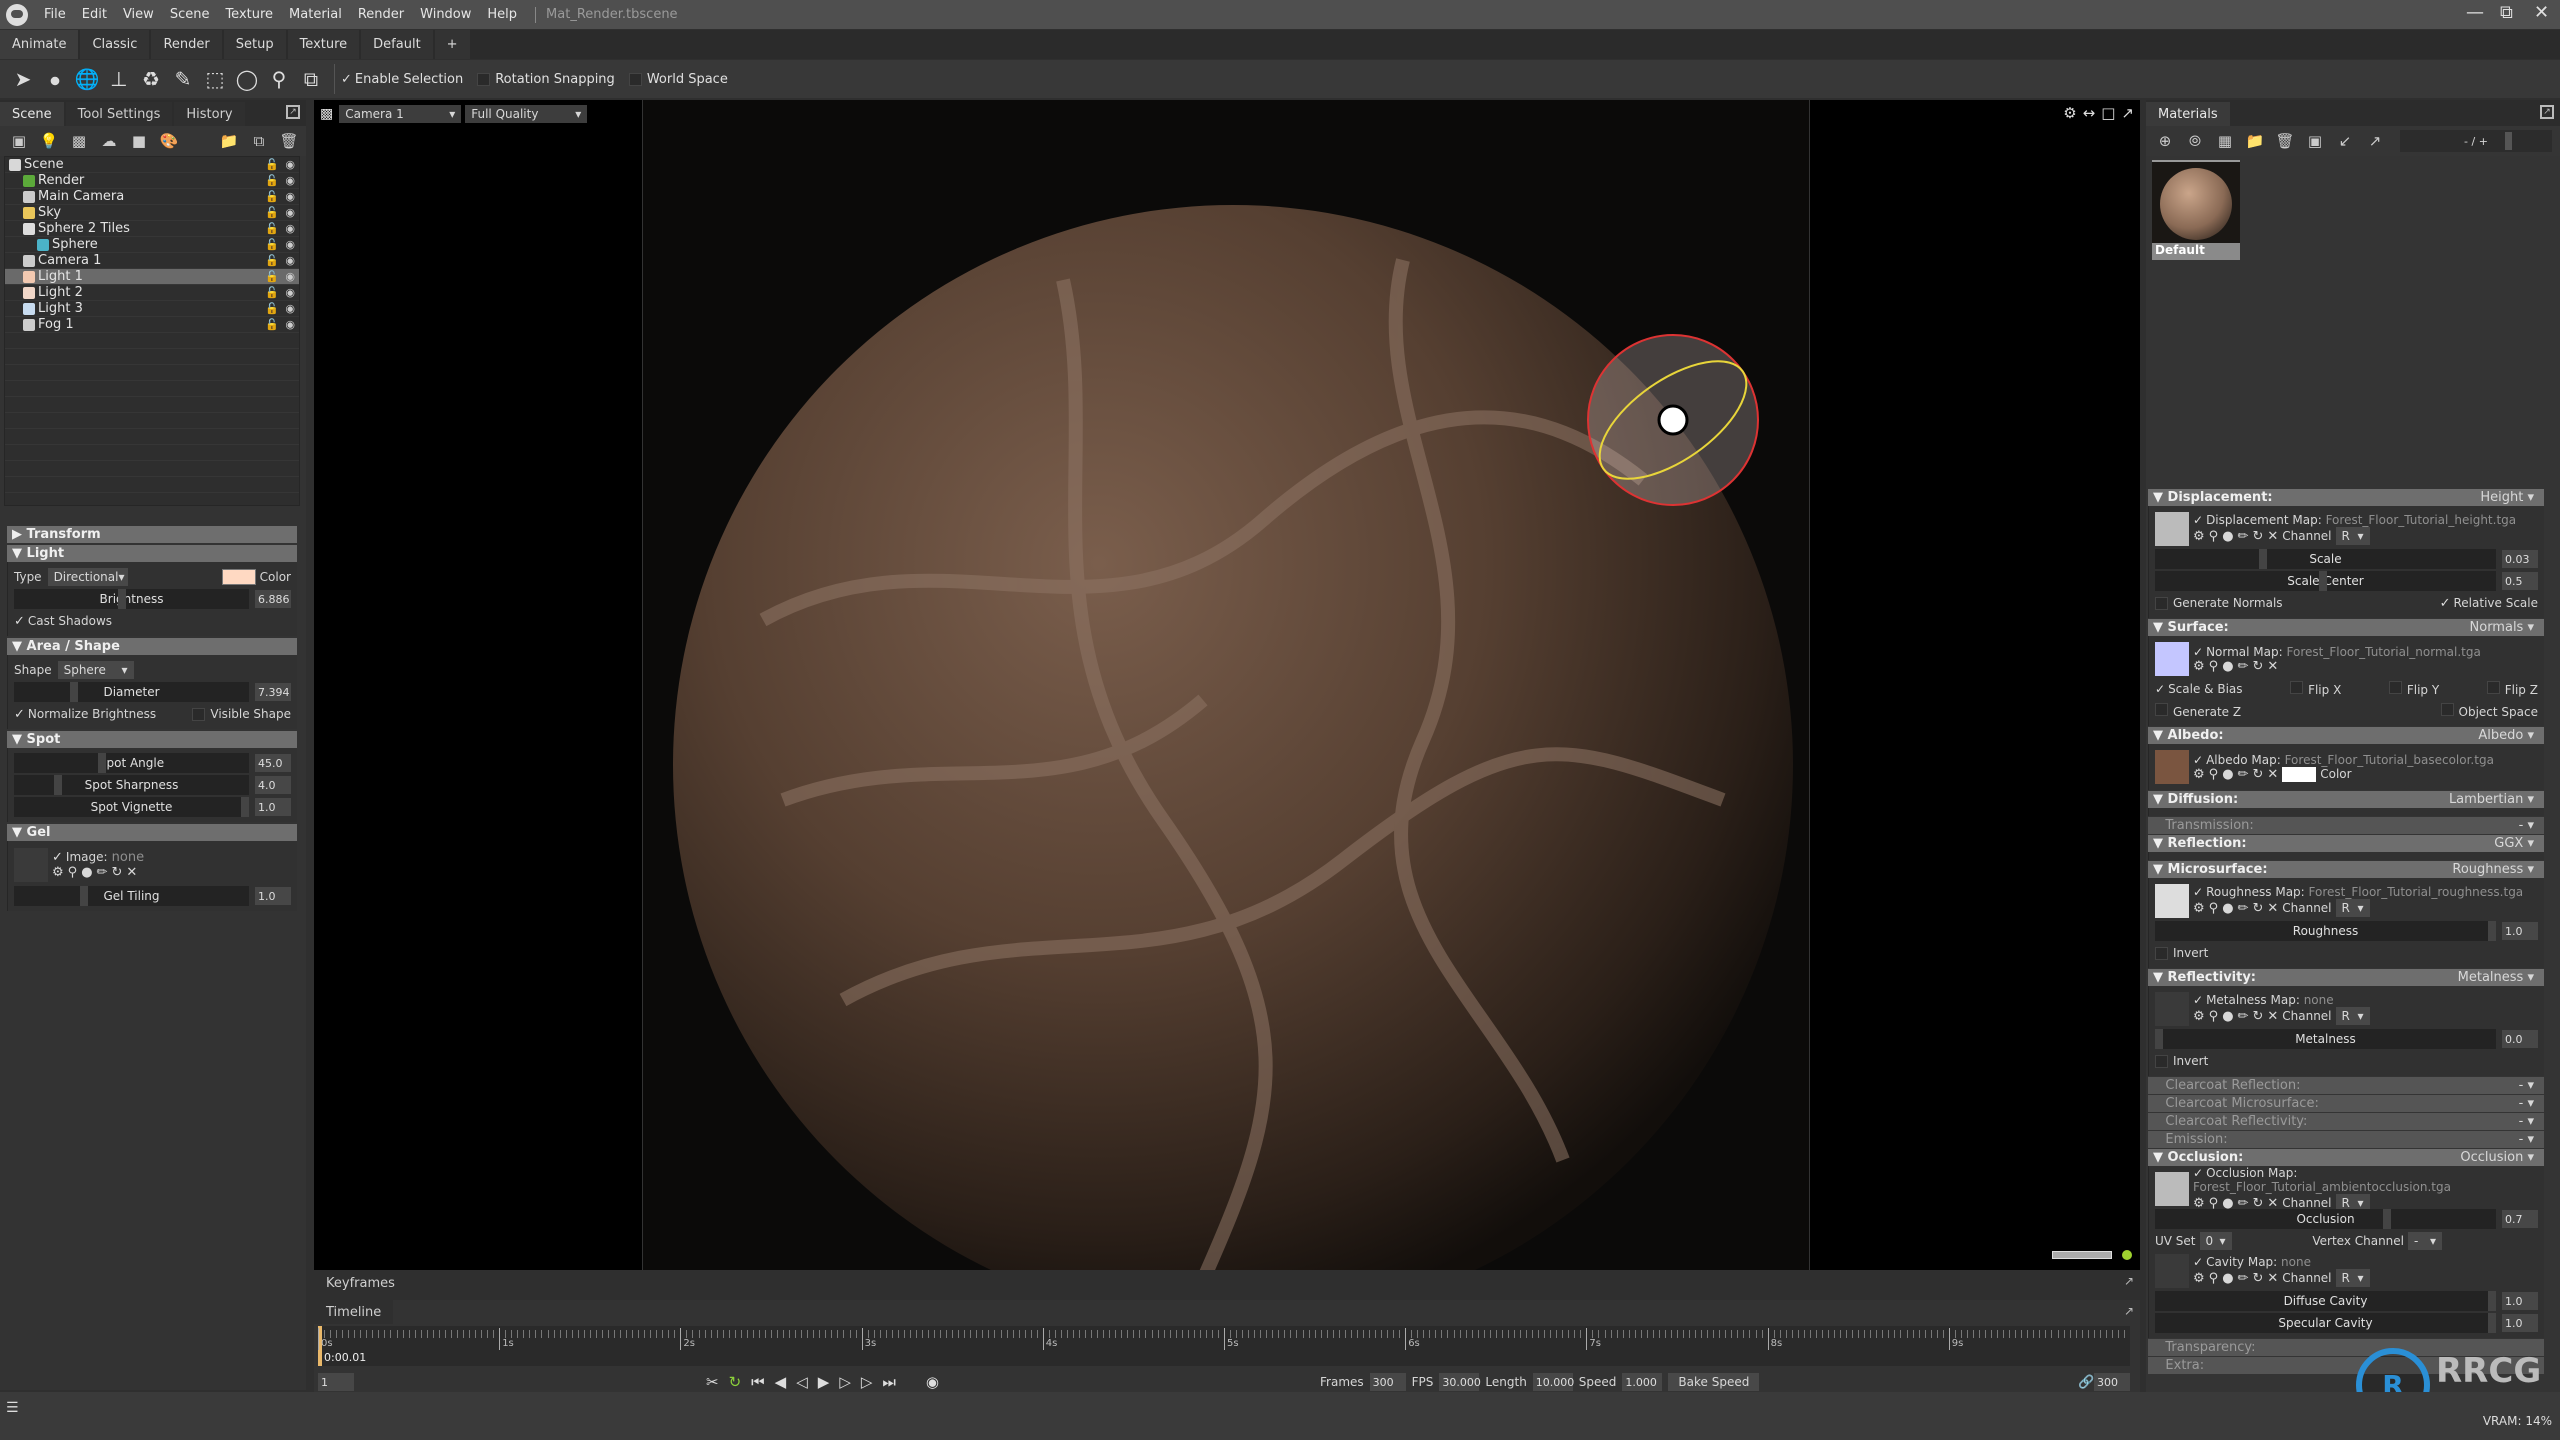 This screenshot has width=2560, height=1440. Describe the element at coordinates (1553, 1382) in the screenshot. I see `length-input: 10.000` at that location.